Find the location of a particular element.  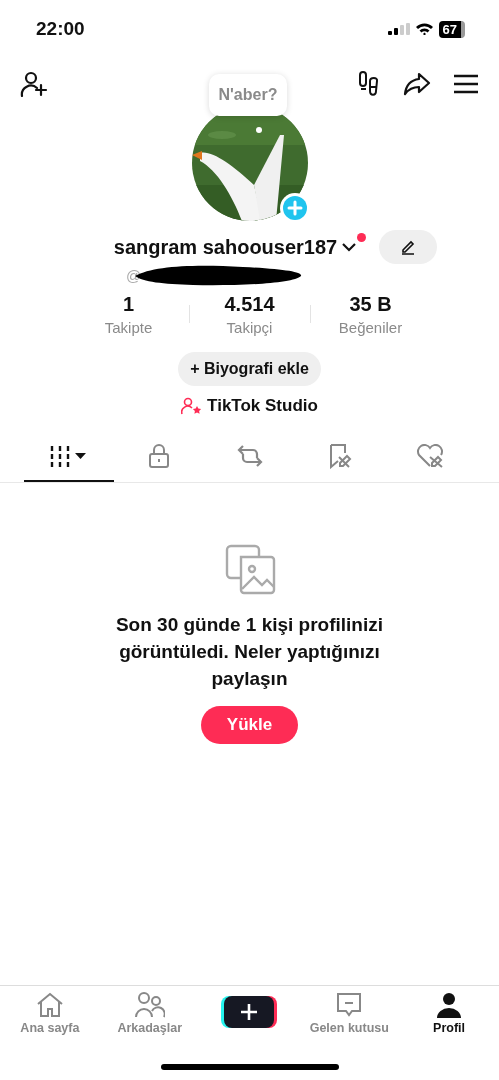

inbox-tab: Gelen kutusu is located at coordinates (349, 1028).